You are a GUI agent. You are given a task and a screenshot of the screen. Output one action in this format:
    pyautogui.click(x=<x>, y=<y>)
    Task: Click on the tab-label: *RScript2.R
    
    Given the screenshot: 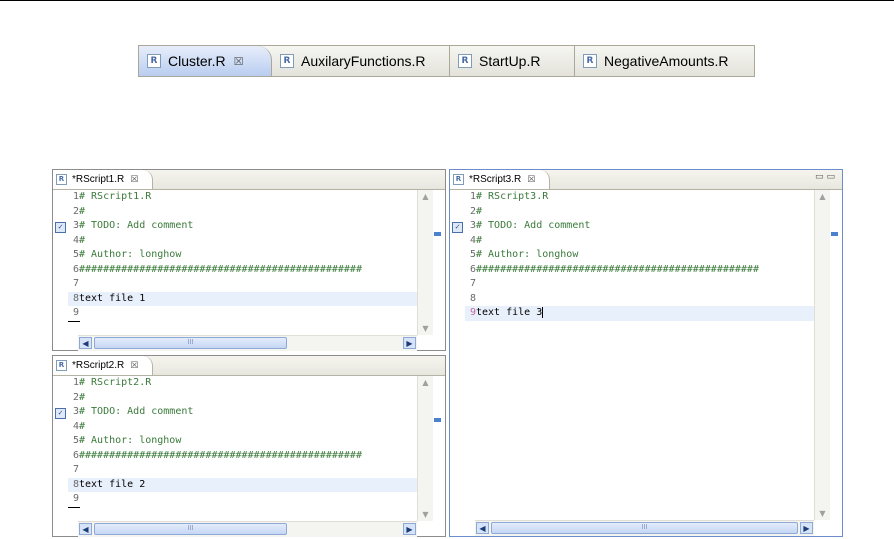 What is the action you would take?
    pyautogui.click(x=98, y=365)
    